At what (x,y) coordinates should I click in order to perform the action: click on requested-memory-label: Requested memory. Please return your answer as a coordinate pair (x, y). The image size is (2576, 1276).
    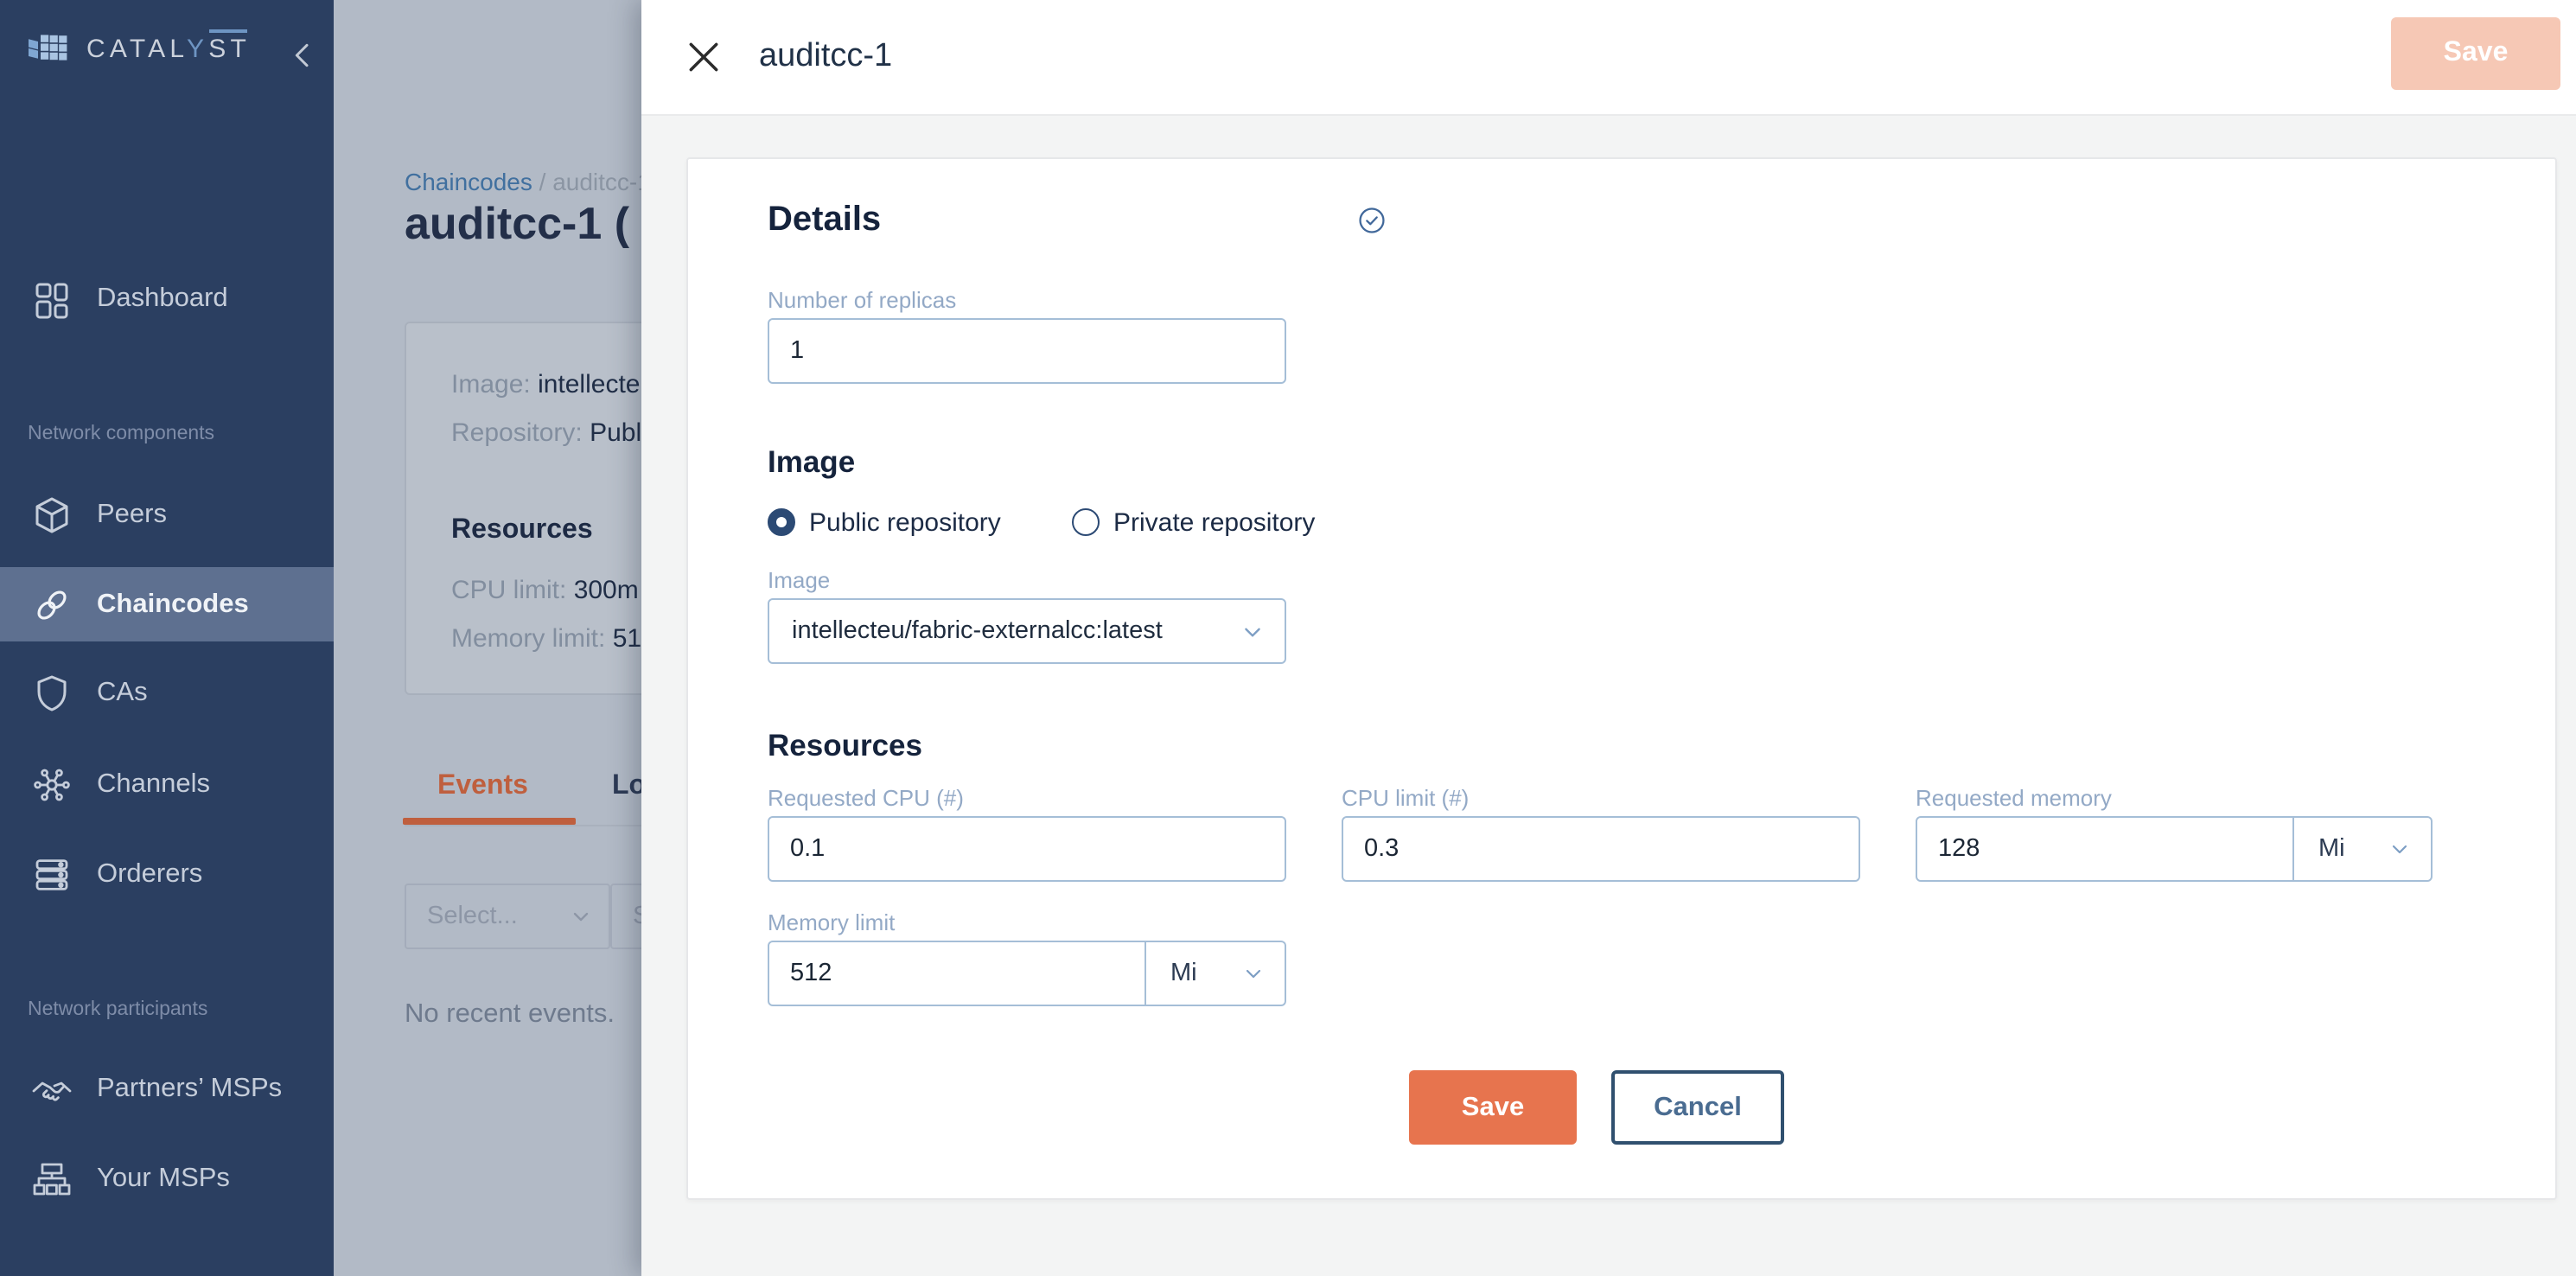
    Looking at the image, I should click on (2014, 798).